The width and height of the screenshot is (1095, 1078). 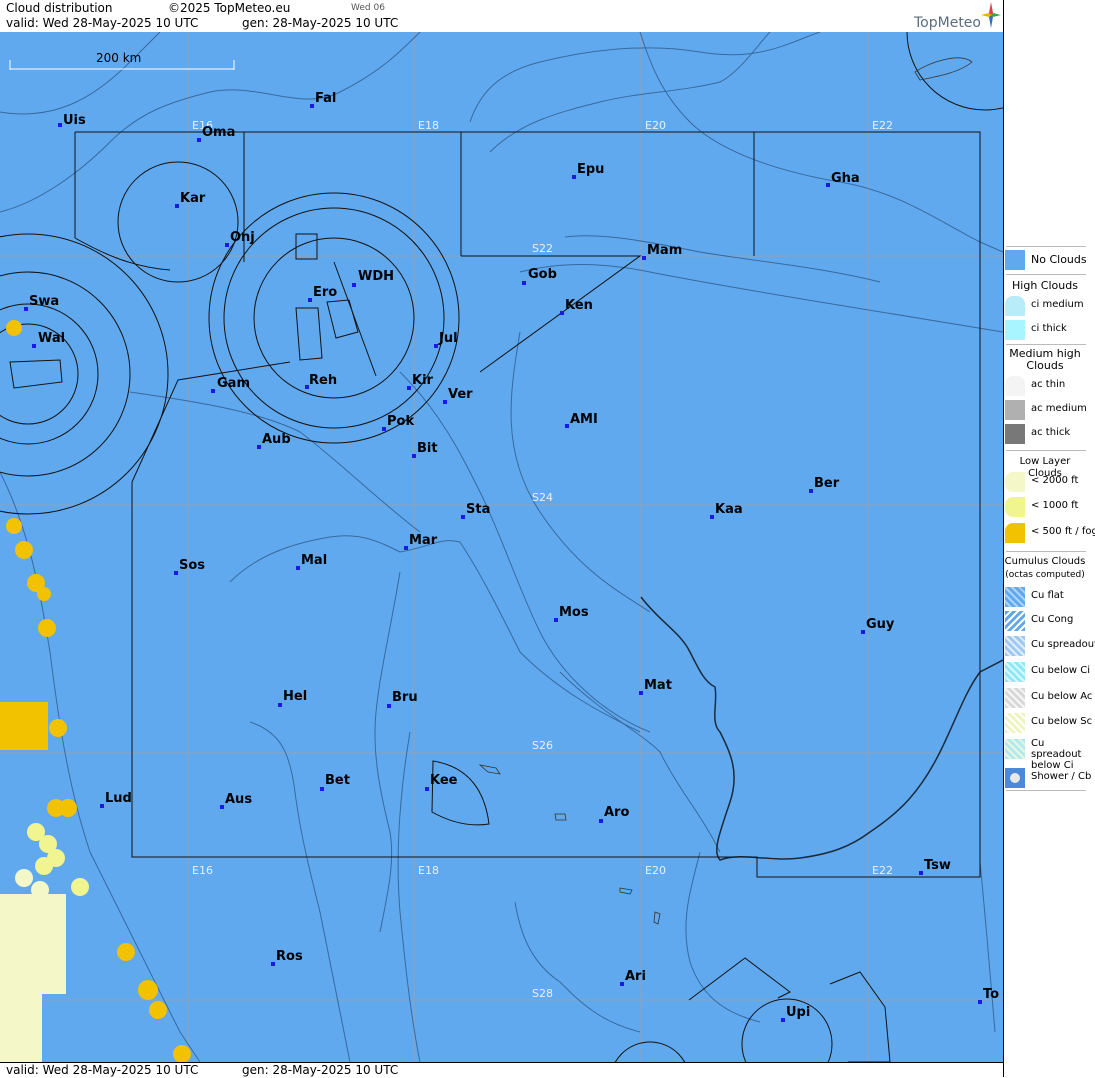 I want to click on city-label: Tsw, so click(x=937, y=865).